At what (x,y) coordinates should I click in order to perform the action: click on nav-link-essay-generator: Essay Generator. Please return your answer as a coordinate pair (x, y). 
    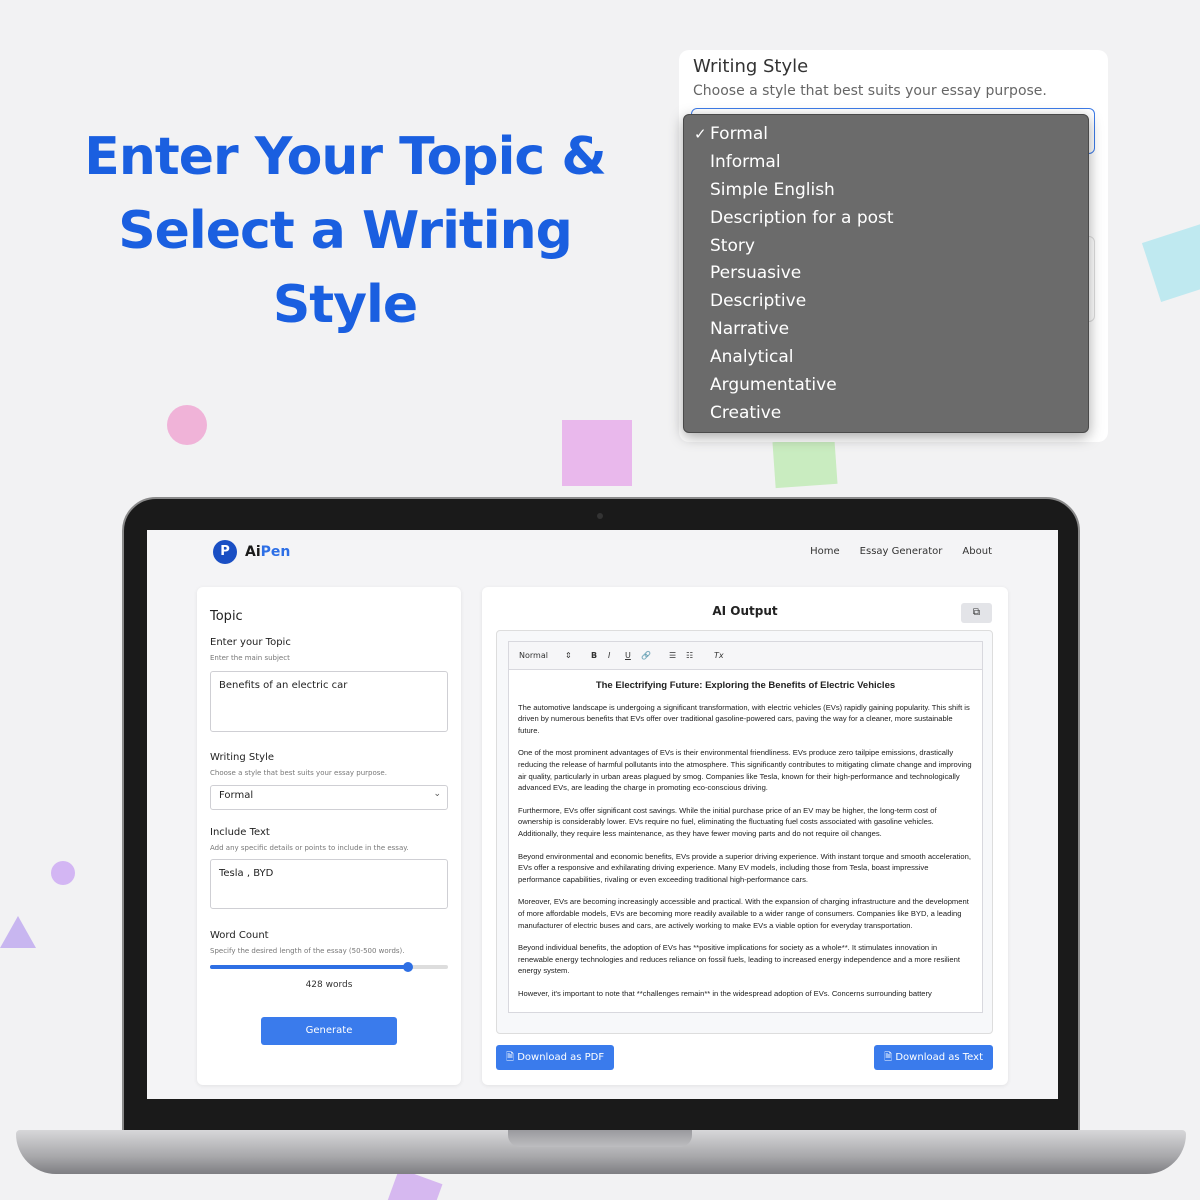
    Looking at the image, I should click on (901, 551).